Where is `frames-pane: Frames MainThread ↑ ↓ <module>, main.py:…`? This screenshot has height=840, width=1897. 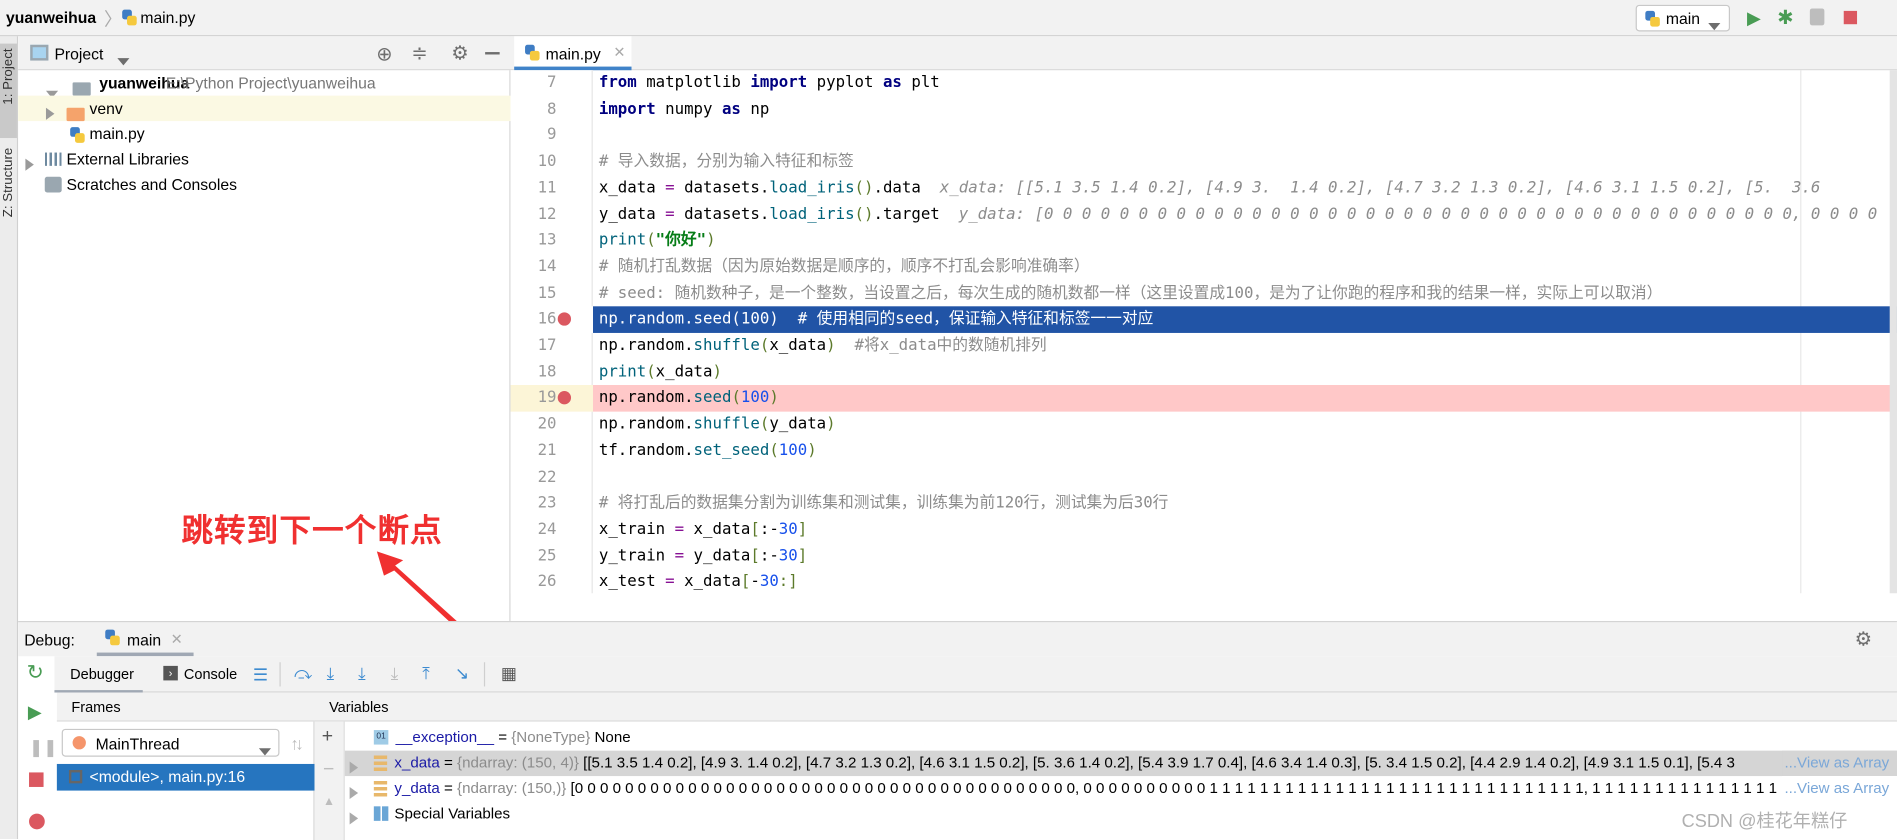
frames-pane: Frames MainThread ↑ ↓ <module>, main.py:… is located at coordinates (185, 766).